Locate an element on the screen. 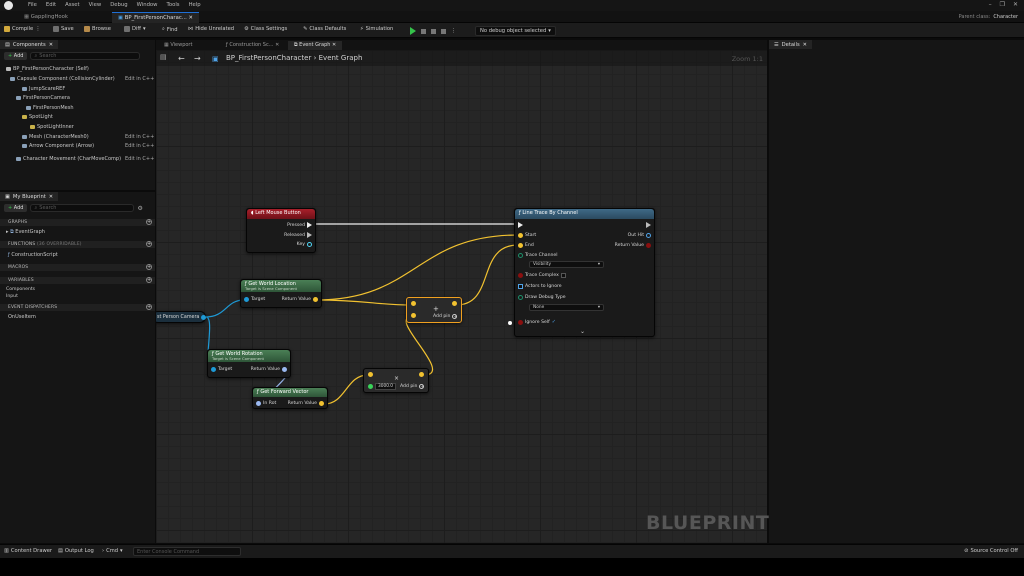  content-drawer-button: ▥ Content Drawer is located at coordinates (28, 551).